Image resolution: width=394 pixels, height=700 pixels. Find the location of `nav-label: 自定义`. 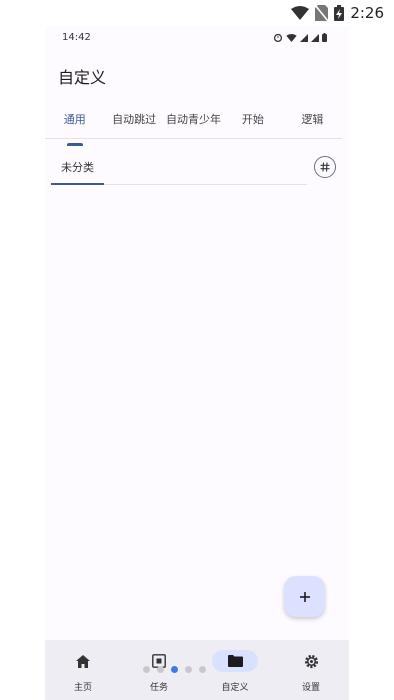

nav-label: 自定义 is located at coordinates (235, 688).